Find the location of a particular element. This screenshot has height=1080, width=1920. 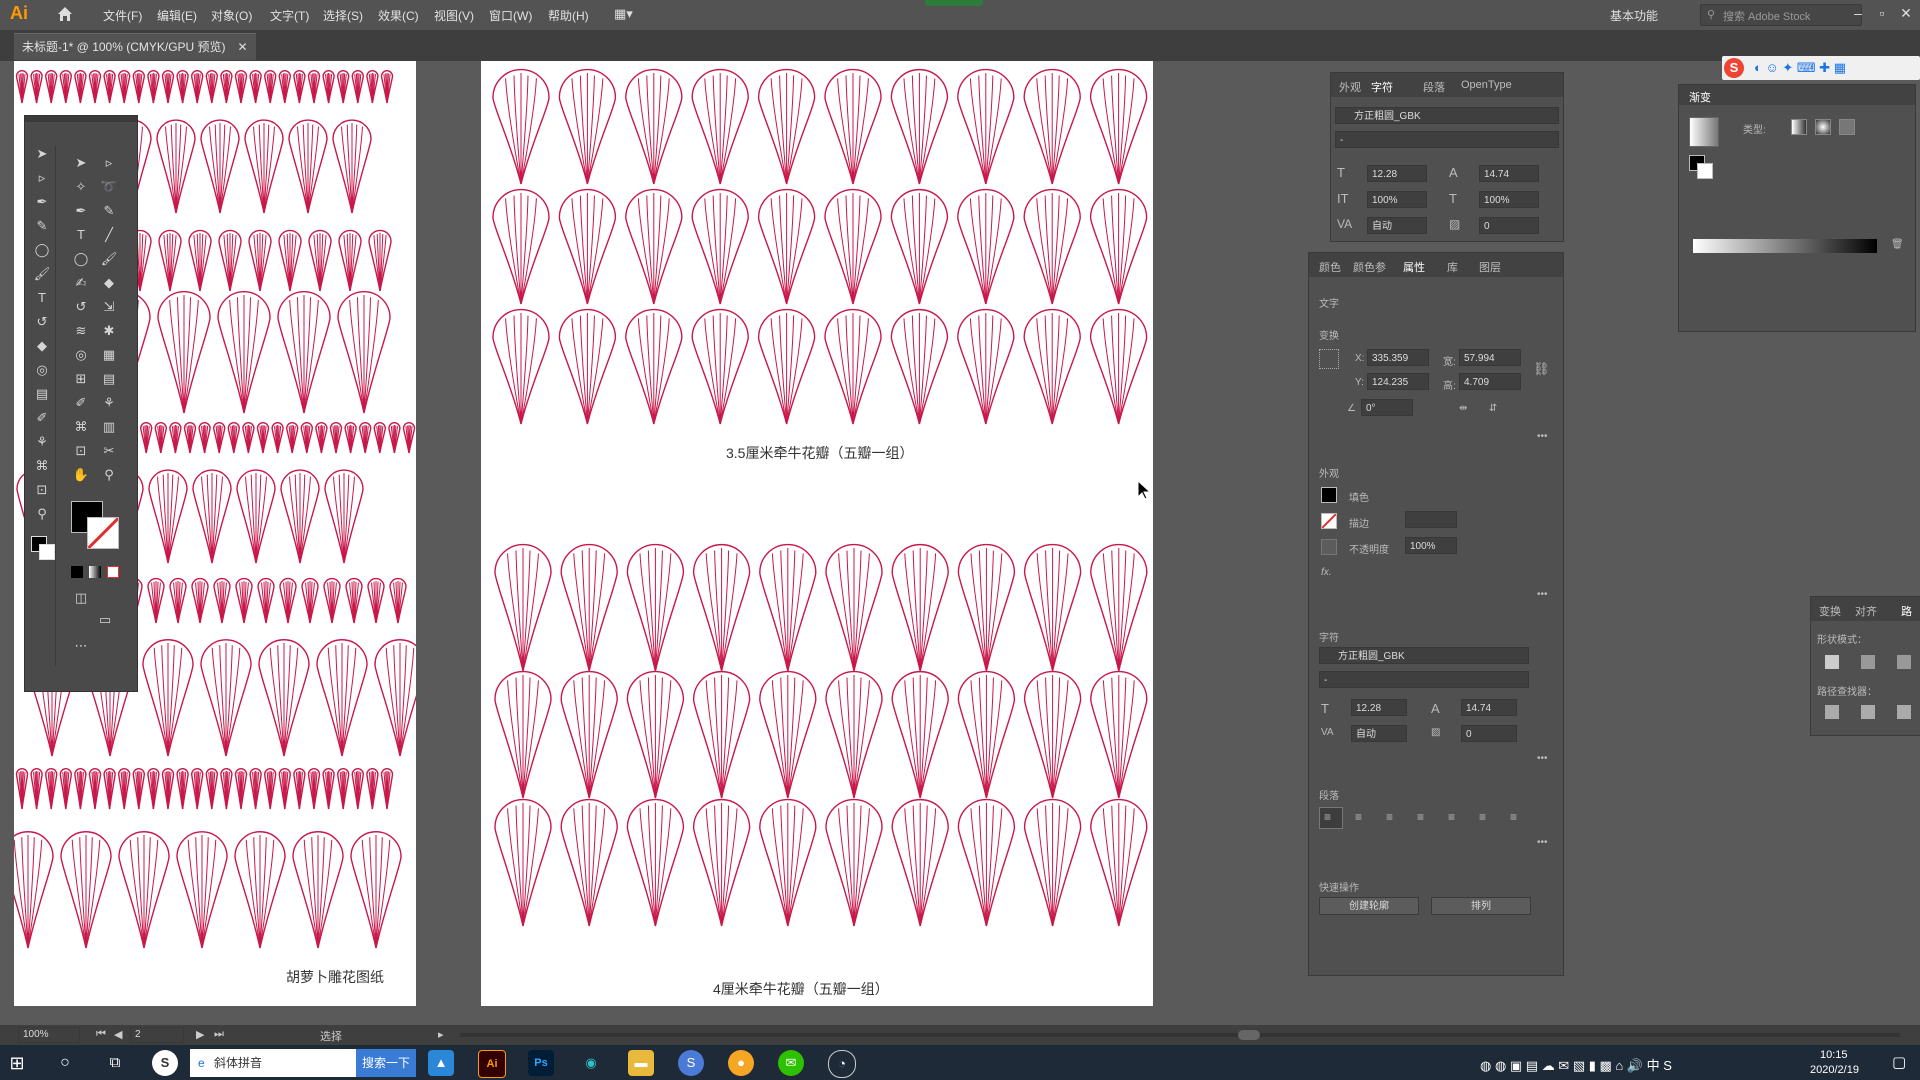

shape-builder-tool-2-icon: ◎ is located at coordinates (81, 355).